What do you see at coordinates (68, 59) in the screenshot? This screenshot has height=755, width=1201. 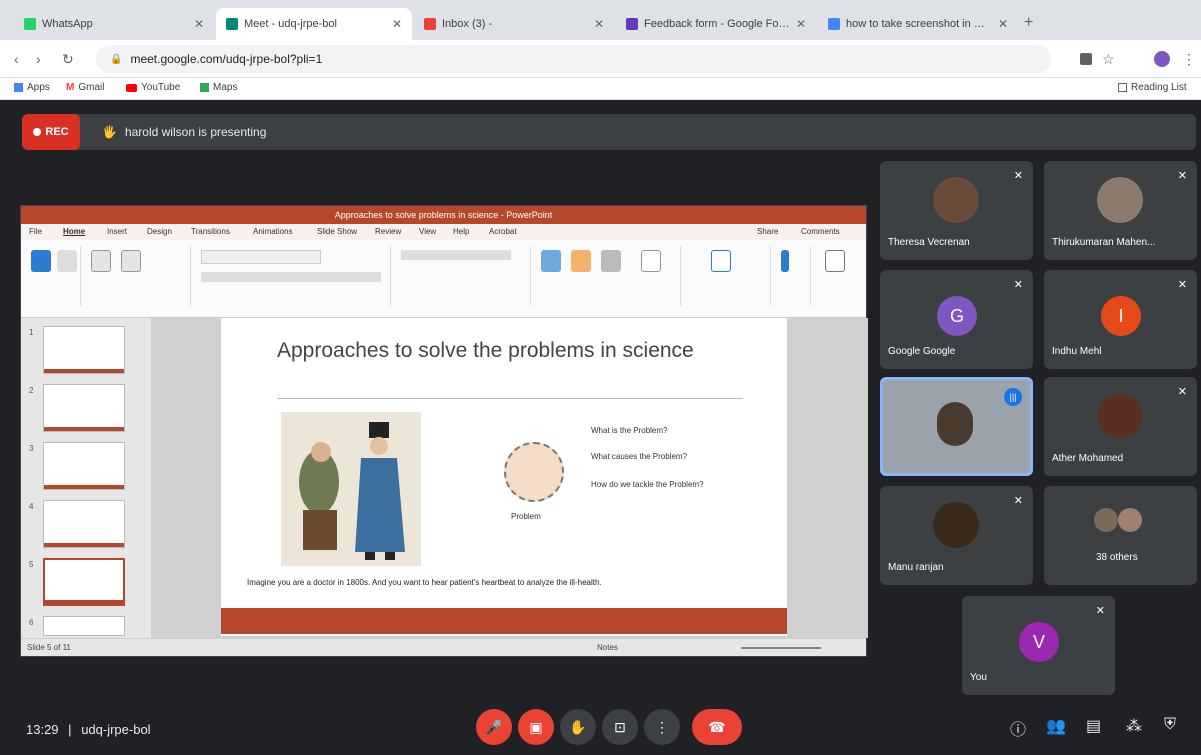 I see `reload-icon: ↻` at bounding box center [68, 59].